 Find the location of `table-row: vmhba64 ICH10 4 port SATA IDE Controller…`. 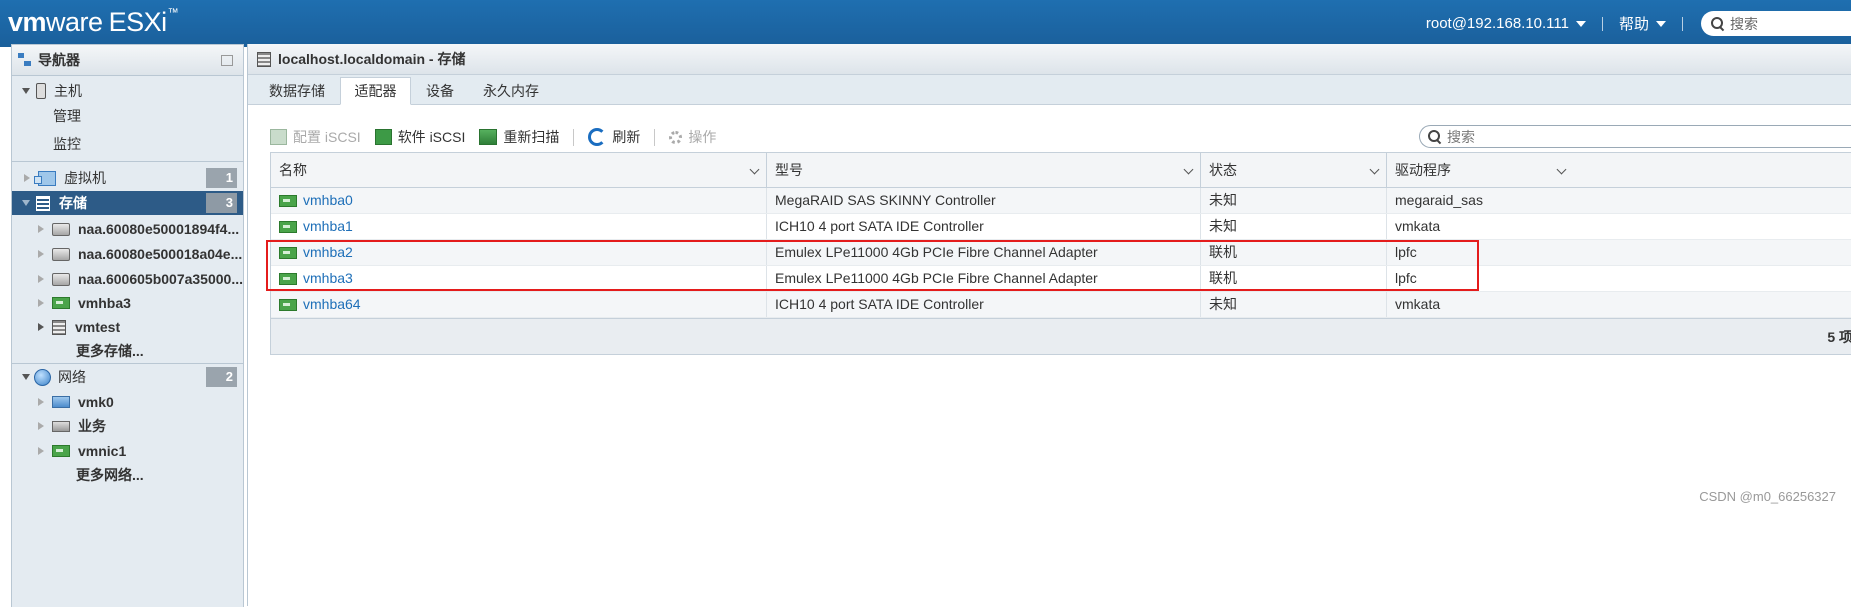

table-row: vmhba64 ICH10 4 port SATA IDE Controller… is located at coordinates (1061, 305).